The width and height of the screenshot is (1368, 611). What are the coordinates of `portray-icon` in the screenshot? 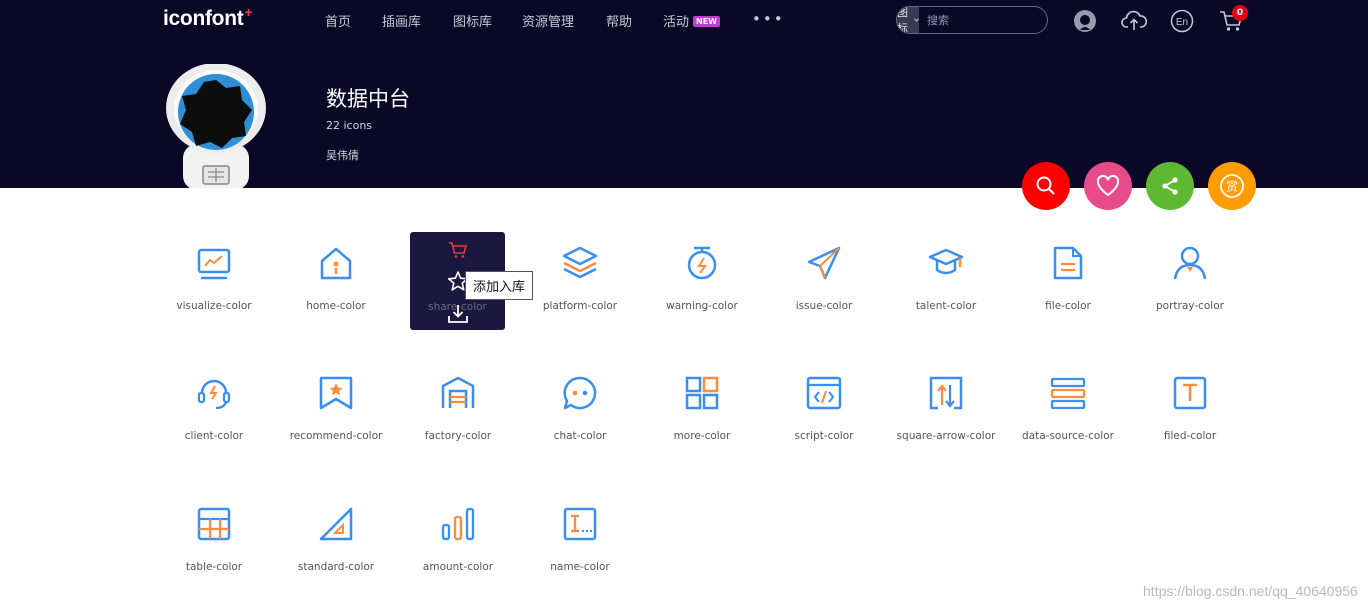 It's located at (1190, 263).